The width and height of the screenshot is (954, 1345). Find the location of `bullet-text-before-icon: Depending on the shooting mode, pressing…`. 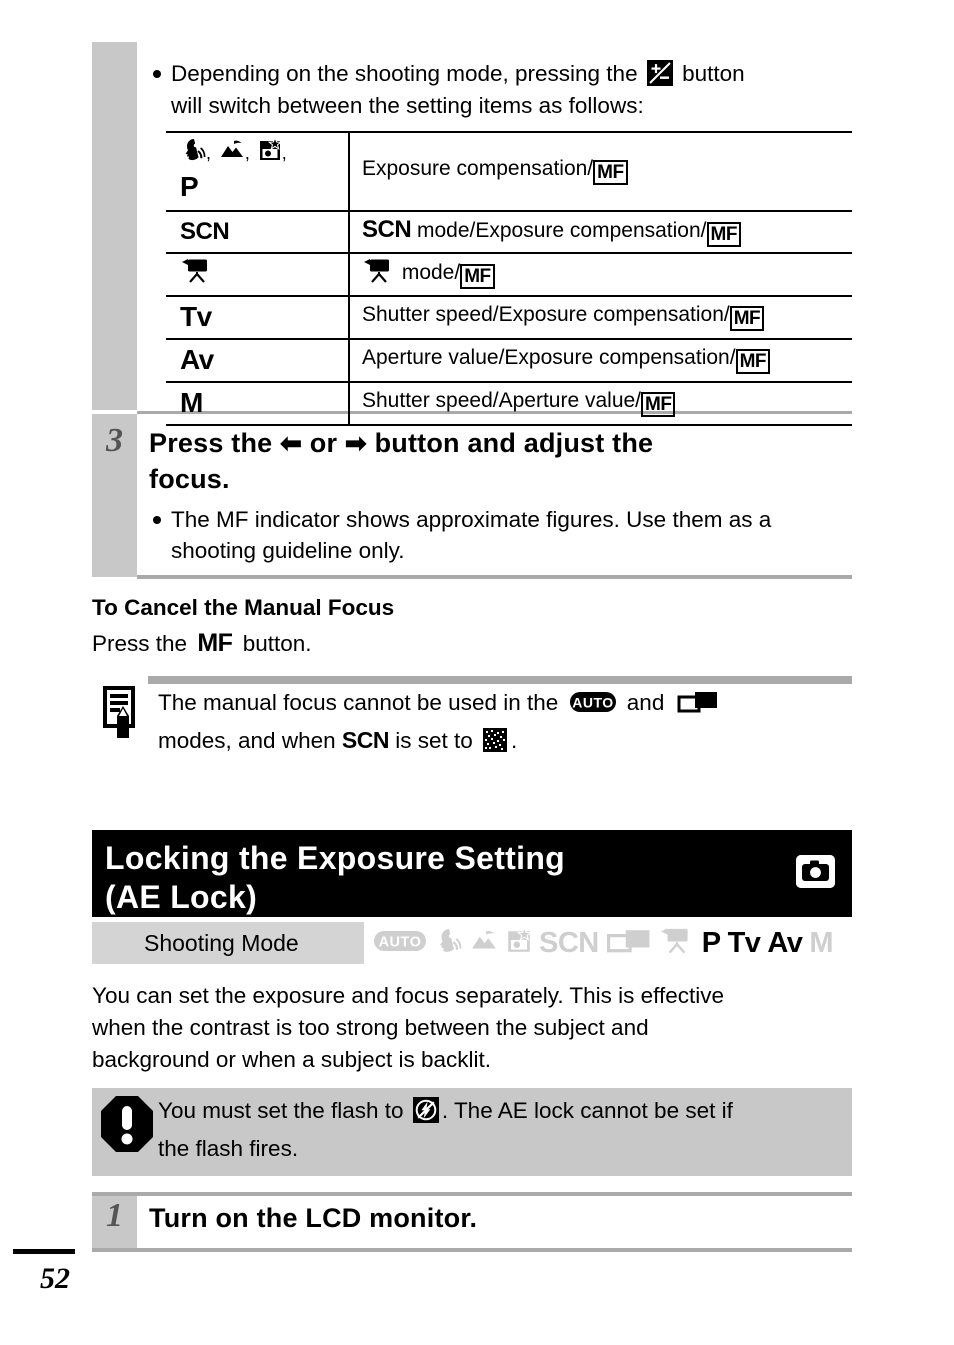

bullet-text-before-icon: Depending on the shooting mode, pressing… is located at coordinates (404, 73).